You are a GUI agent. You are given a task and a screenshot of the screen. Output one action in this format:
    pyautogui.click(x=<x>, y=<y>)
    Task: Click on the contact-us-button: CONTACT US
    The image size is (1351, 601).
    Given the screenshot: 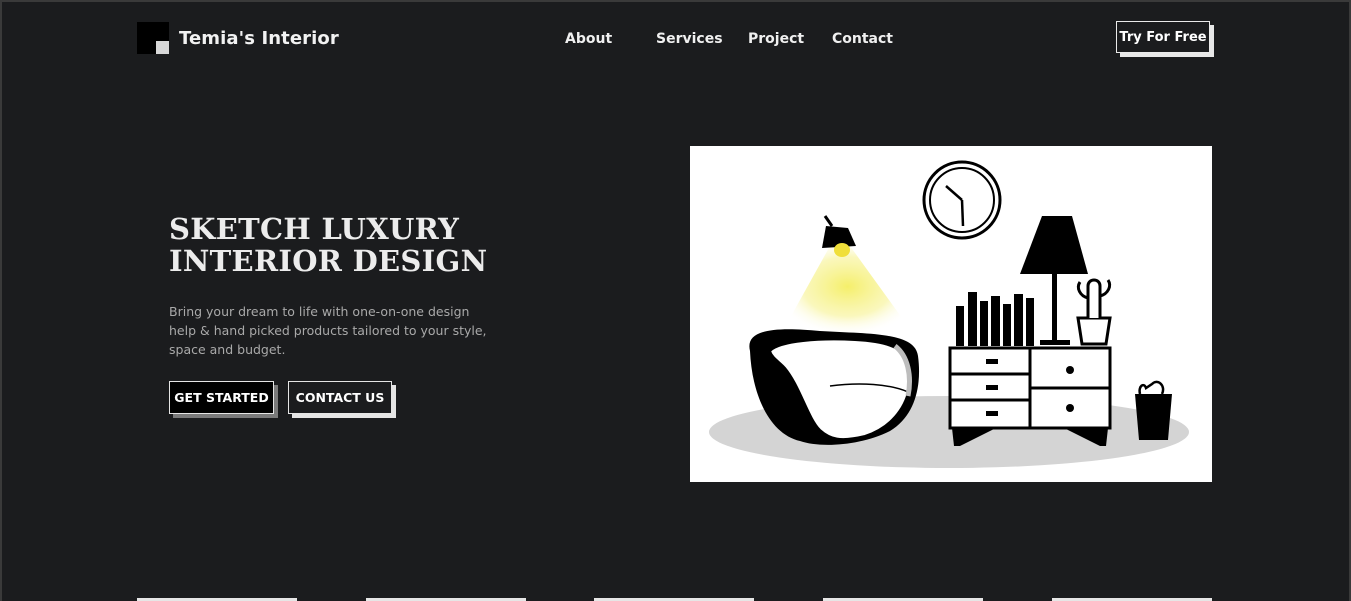 What is the action you would take?
    pyautogui.click(x=340, y=397)
    